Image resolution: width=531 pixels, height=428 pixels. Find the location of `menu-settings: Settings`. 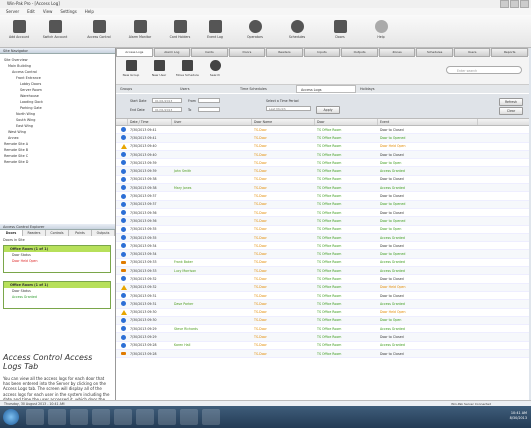

menu-settings: Settings is located at coordinates (68, 11).